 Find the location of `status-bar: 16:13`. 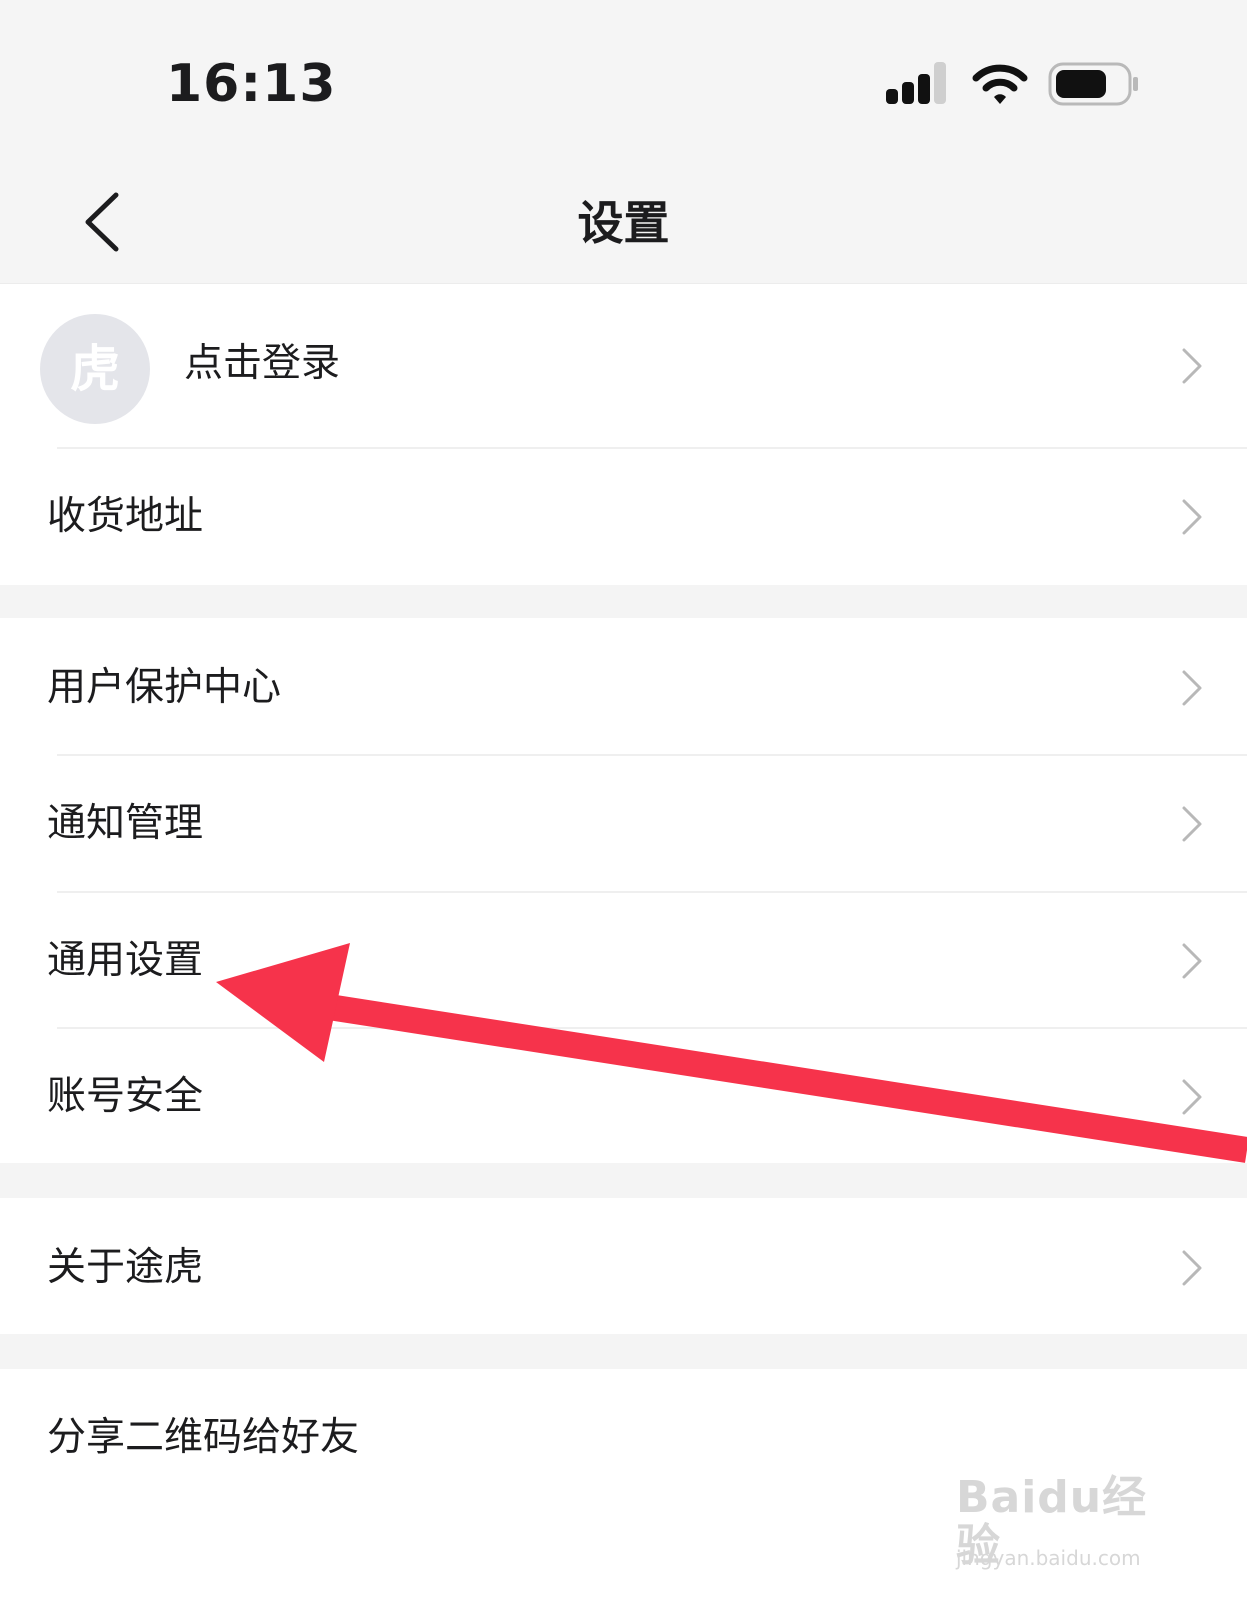

status-bar: 16:13 is located at coordinates (623, 82).